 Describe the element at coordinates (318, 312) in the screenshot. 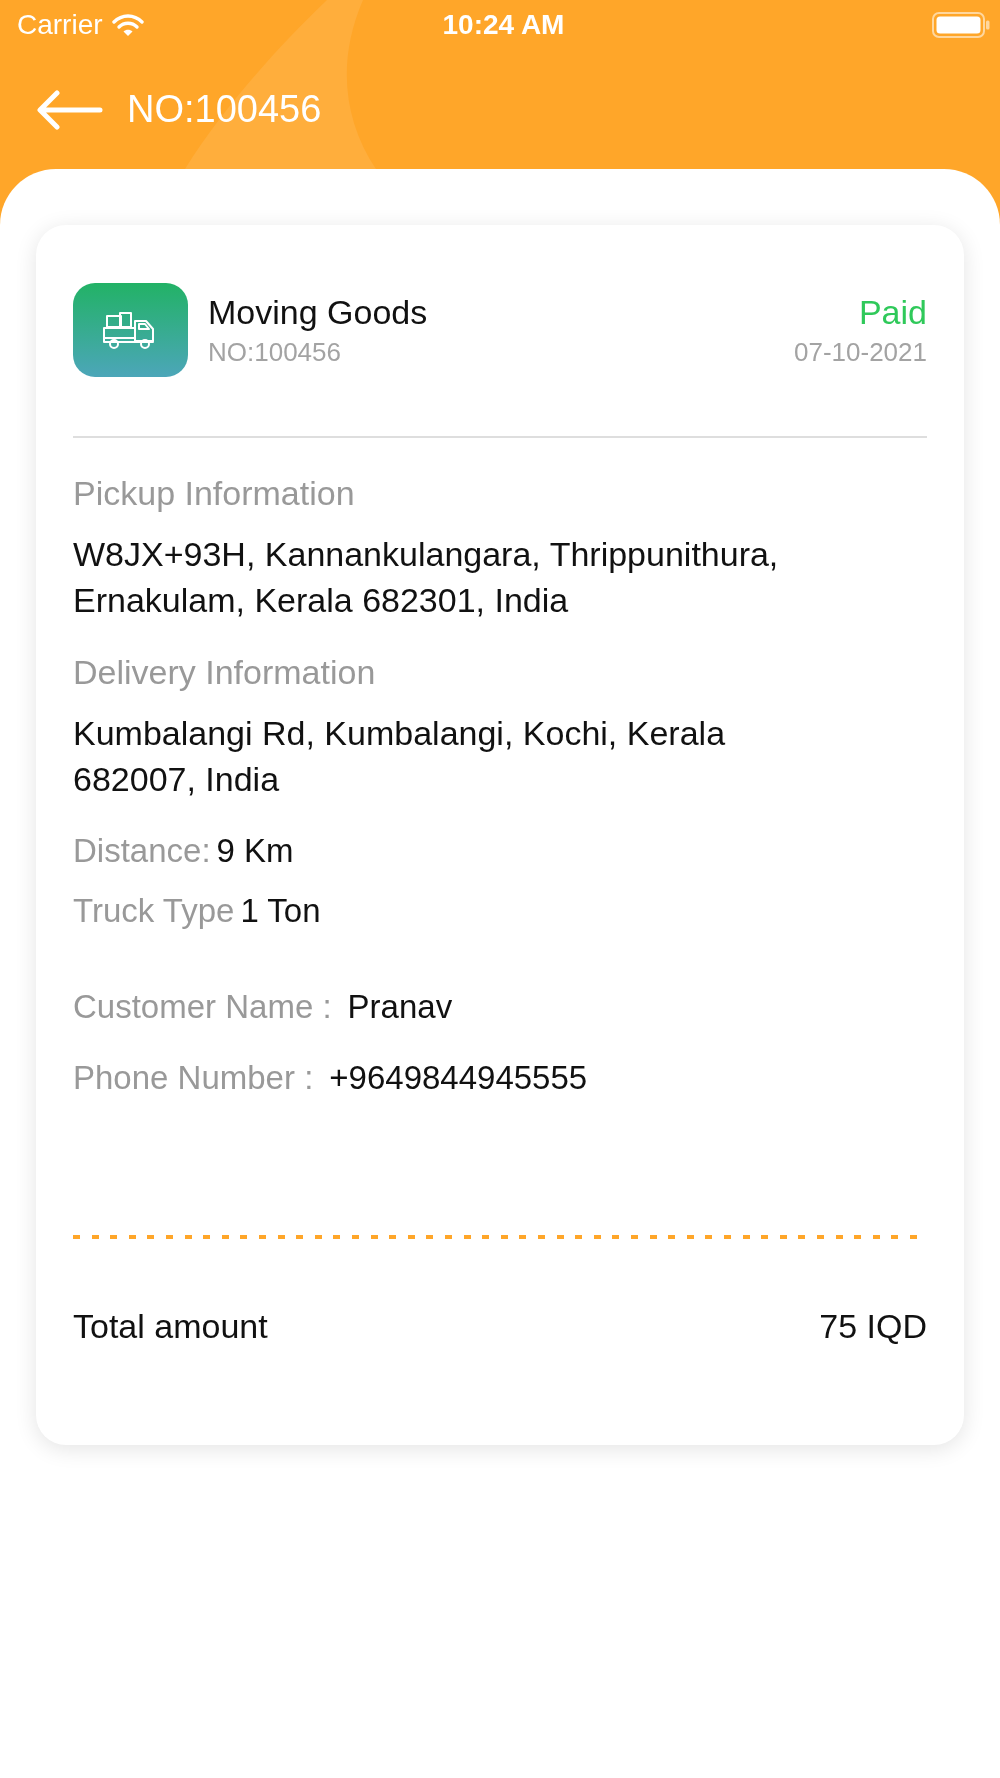

I see `service-name: Moving Goods` at that location.